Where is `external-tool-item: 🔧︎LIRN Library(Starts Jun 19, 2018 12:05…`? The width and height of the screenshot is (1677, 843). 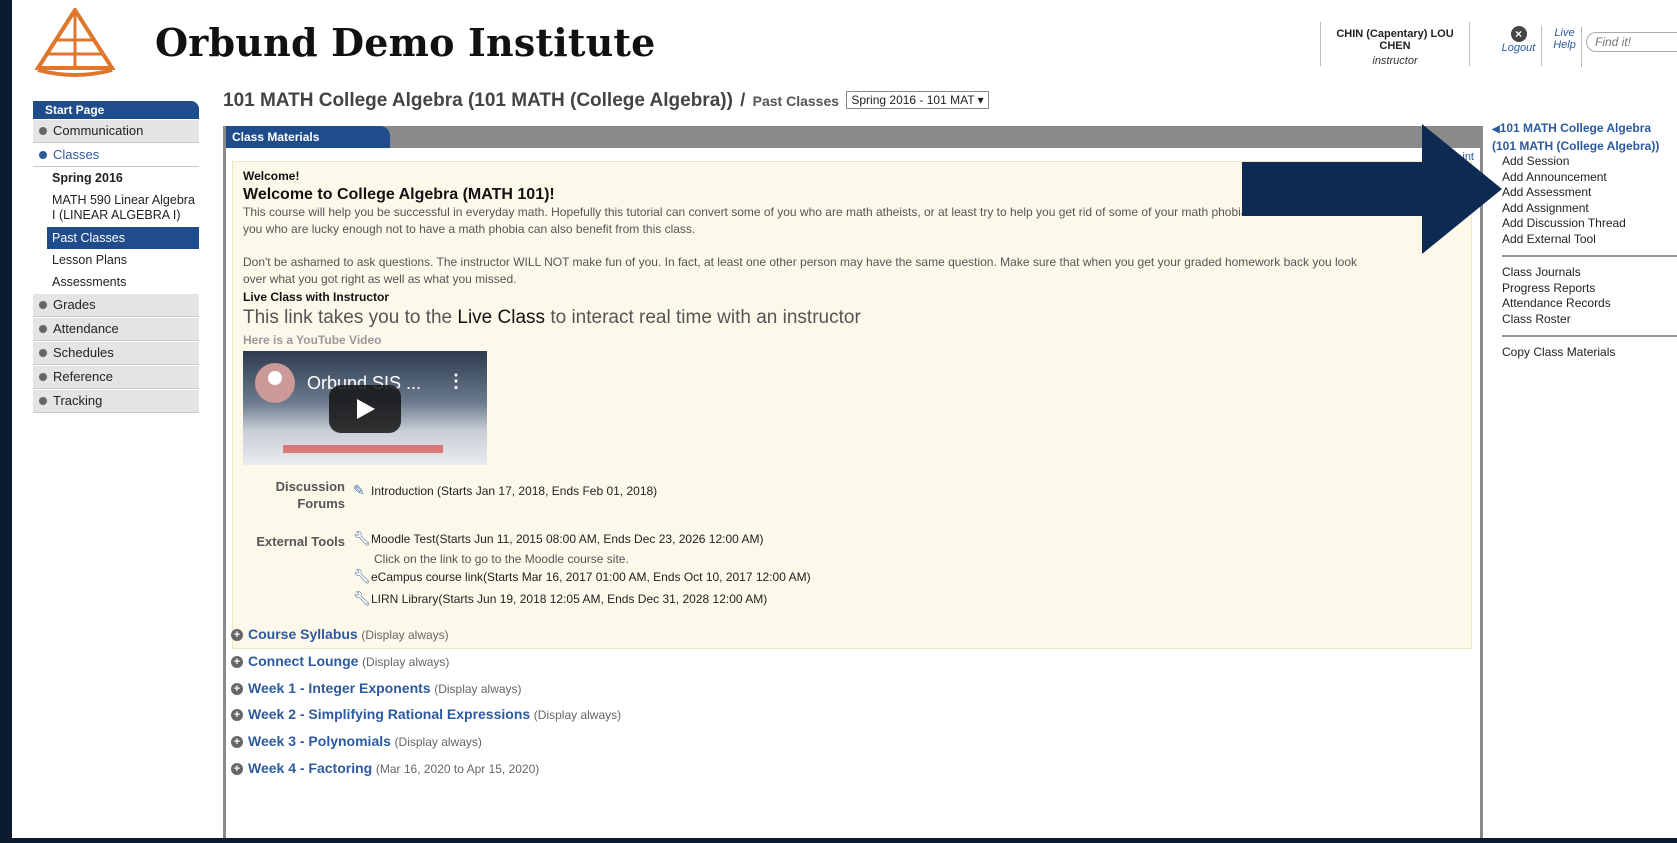 external-tool-item: 🔧︎LIRN Library(Starts Jun 19, 2018 12:05… is located at coordinates (560, 598).